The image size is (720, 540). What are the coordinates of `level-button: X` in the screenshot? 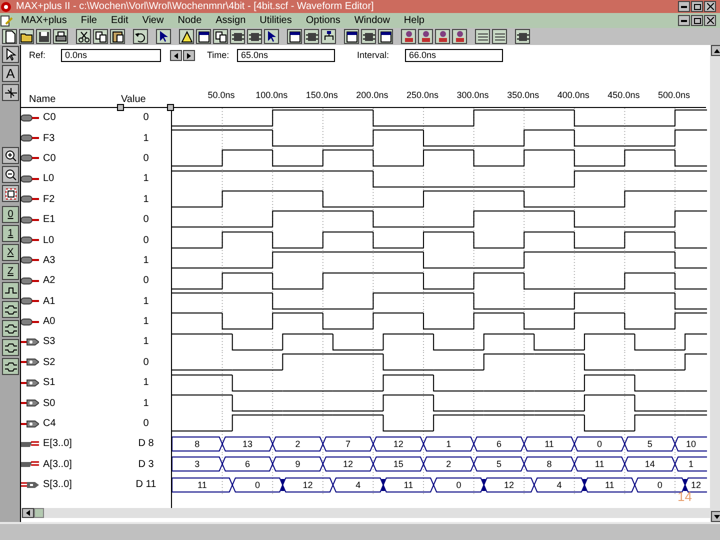 It's located at (10, 252).